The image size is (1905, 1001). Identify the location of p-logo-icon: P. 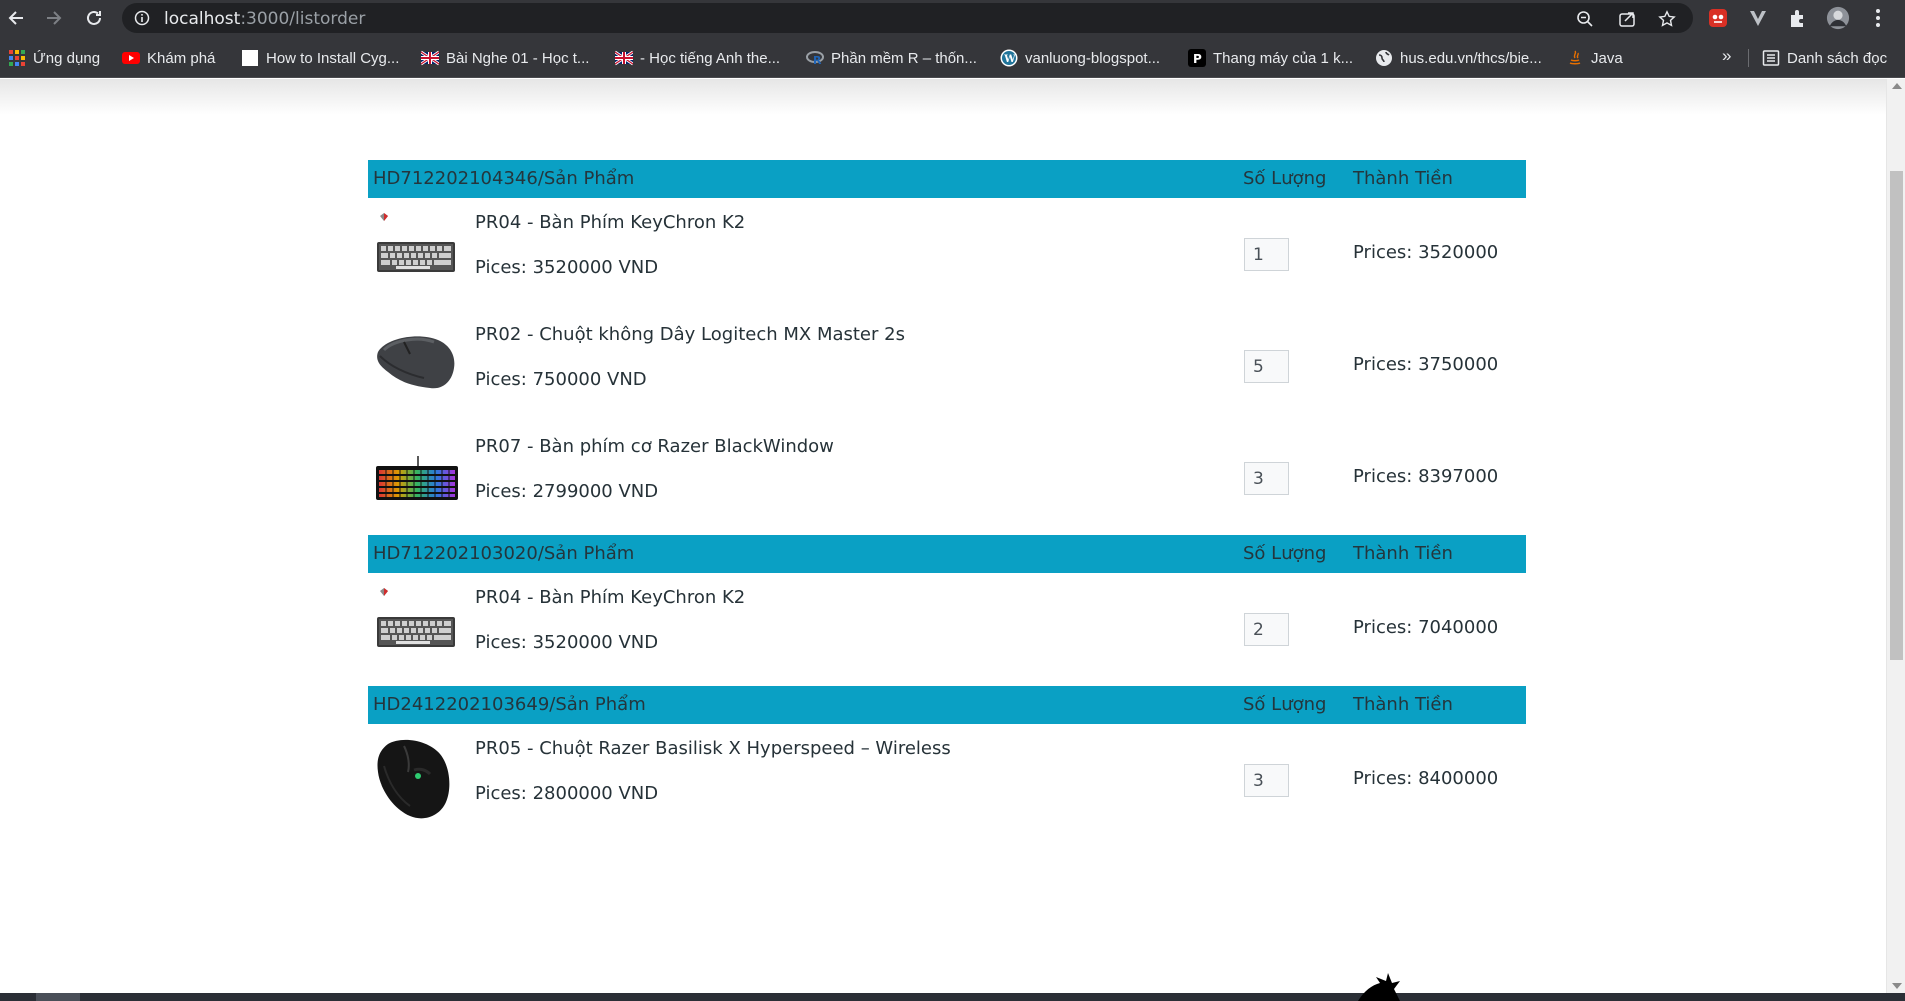
(1197, 58).